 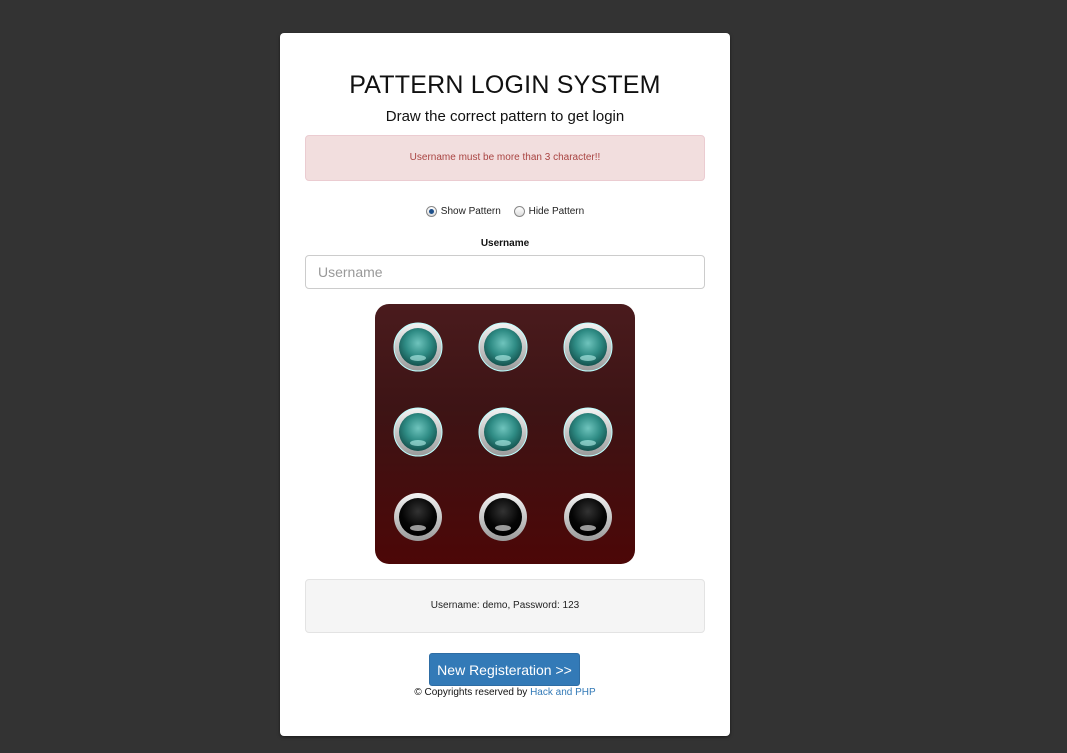 I want to click on demo-credentials-hint: Username: demo, Password: 123, so click(x=505, y=606).